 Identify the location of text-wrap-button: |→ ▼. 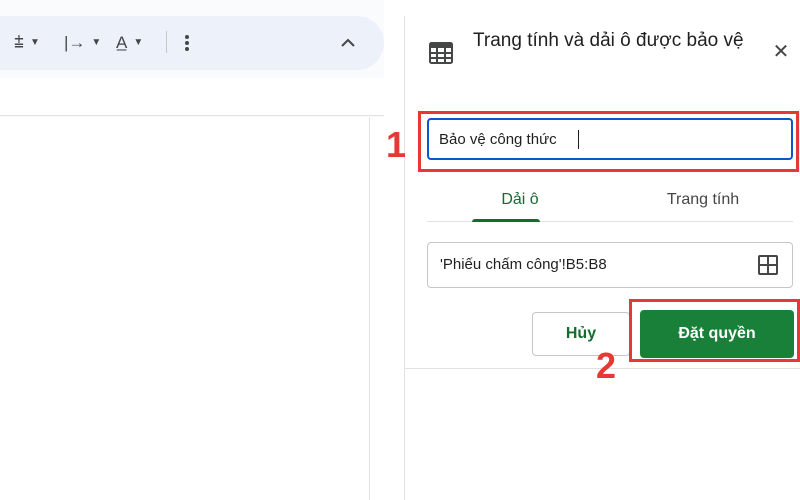
(82, 43).